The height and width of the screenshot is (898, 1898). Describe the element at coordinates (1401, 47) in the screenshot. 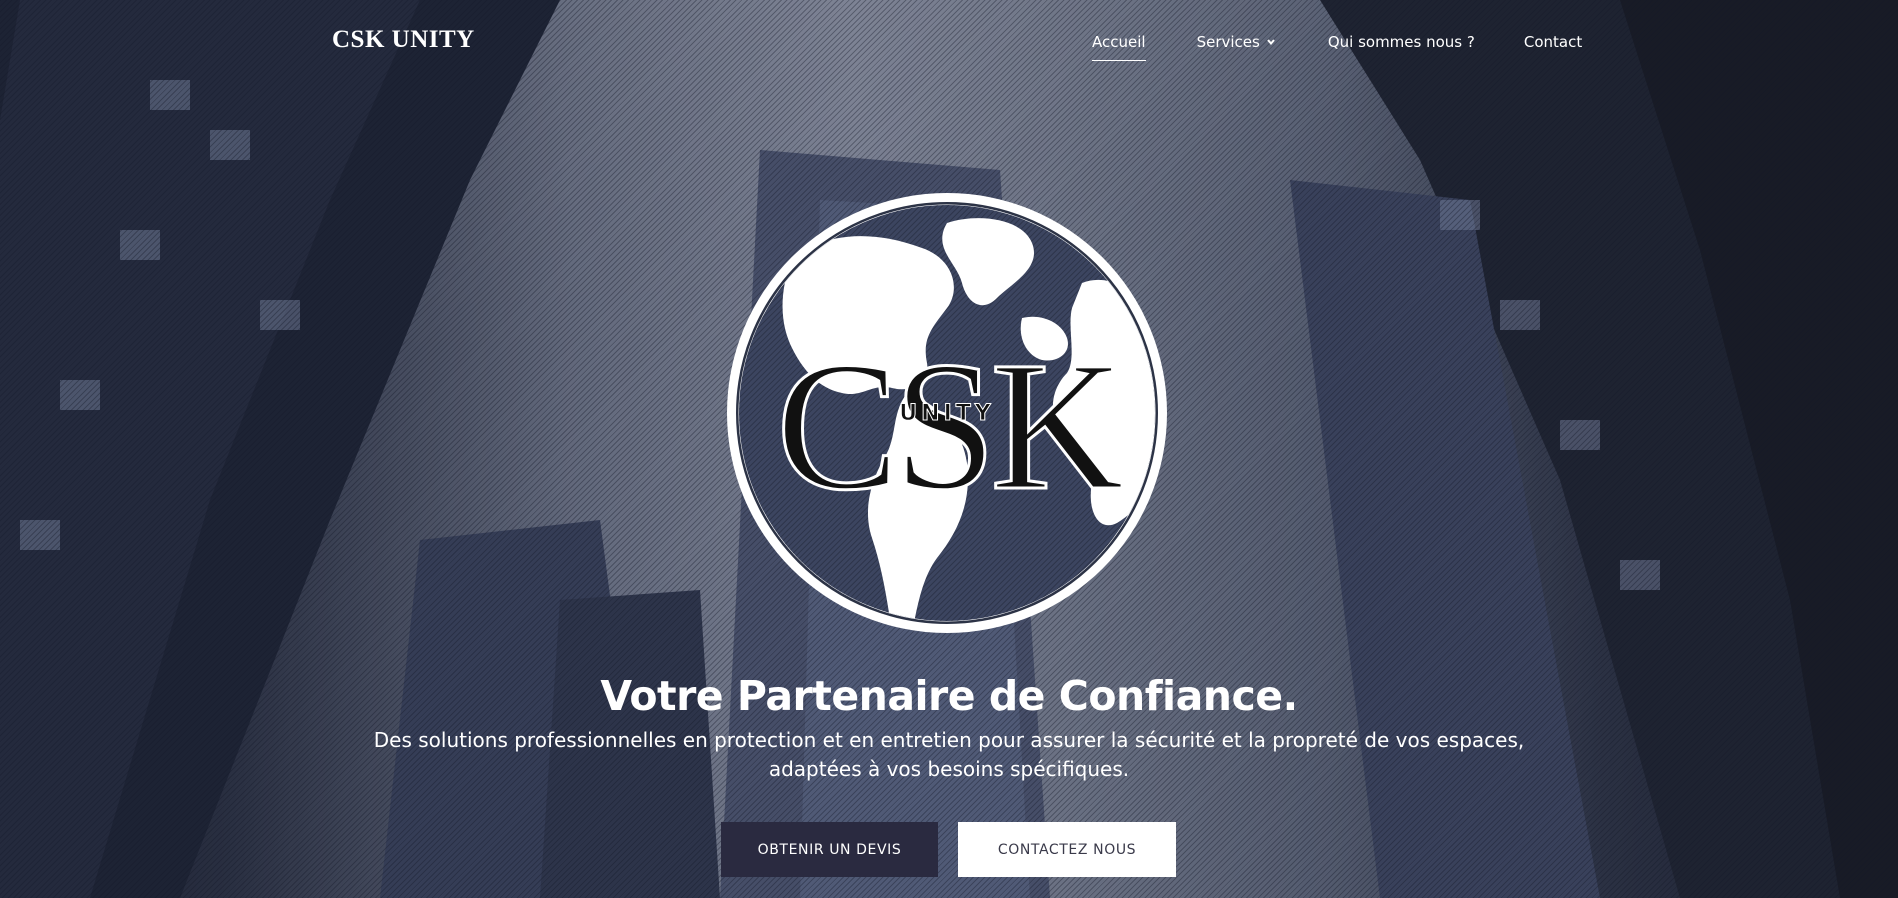

I see `nav-item-qui-sommes-nous: Qui sommes nous ?` at that location.